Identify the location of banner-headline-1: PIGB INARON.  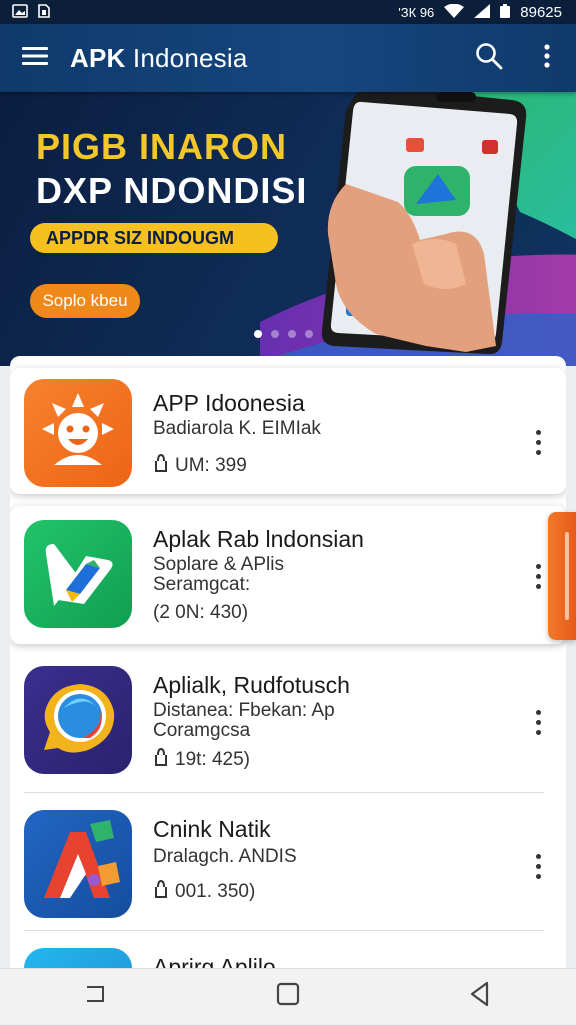
(162, 146).